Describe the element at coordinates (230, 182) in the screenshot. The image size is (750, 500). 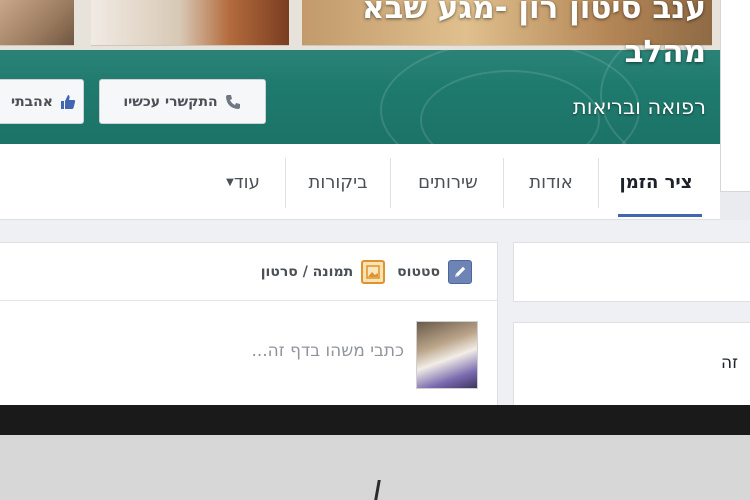
I see `caret-down-icon: ▼` at that location.